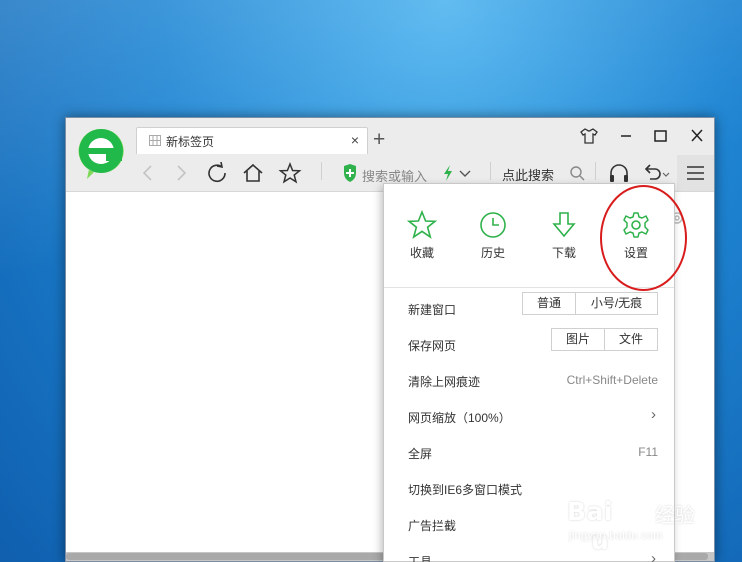 The image size is (742, 562). What do you see at coordinates (432, 346) in the screenshot?
I see `menu-item-label: 保存网页` at bounding box center [432, 346].